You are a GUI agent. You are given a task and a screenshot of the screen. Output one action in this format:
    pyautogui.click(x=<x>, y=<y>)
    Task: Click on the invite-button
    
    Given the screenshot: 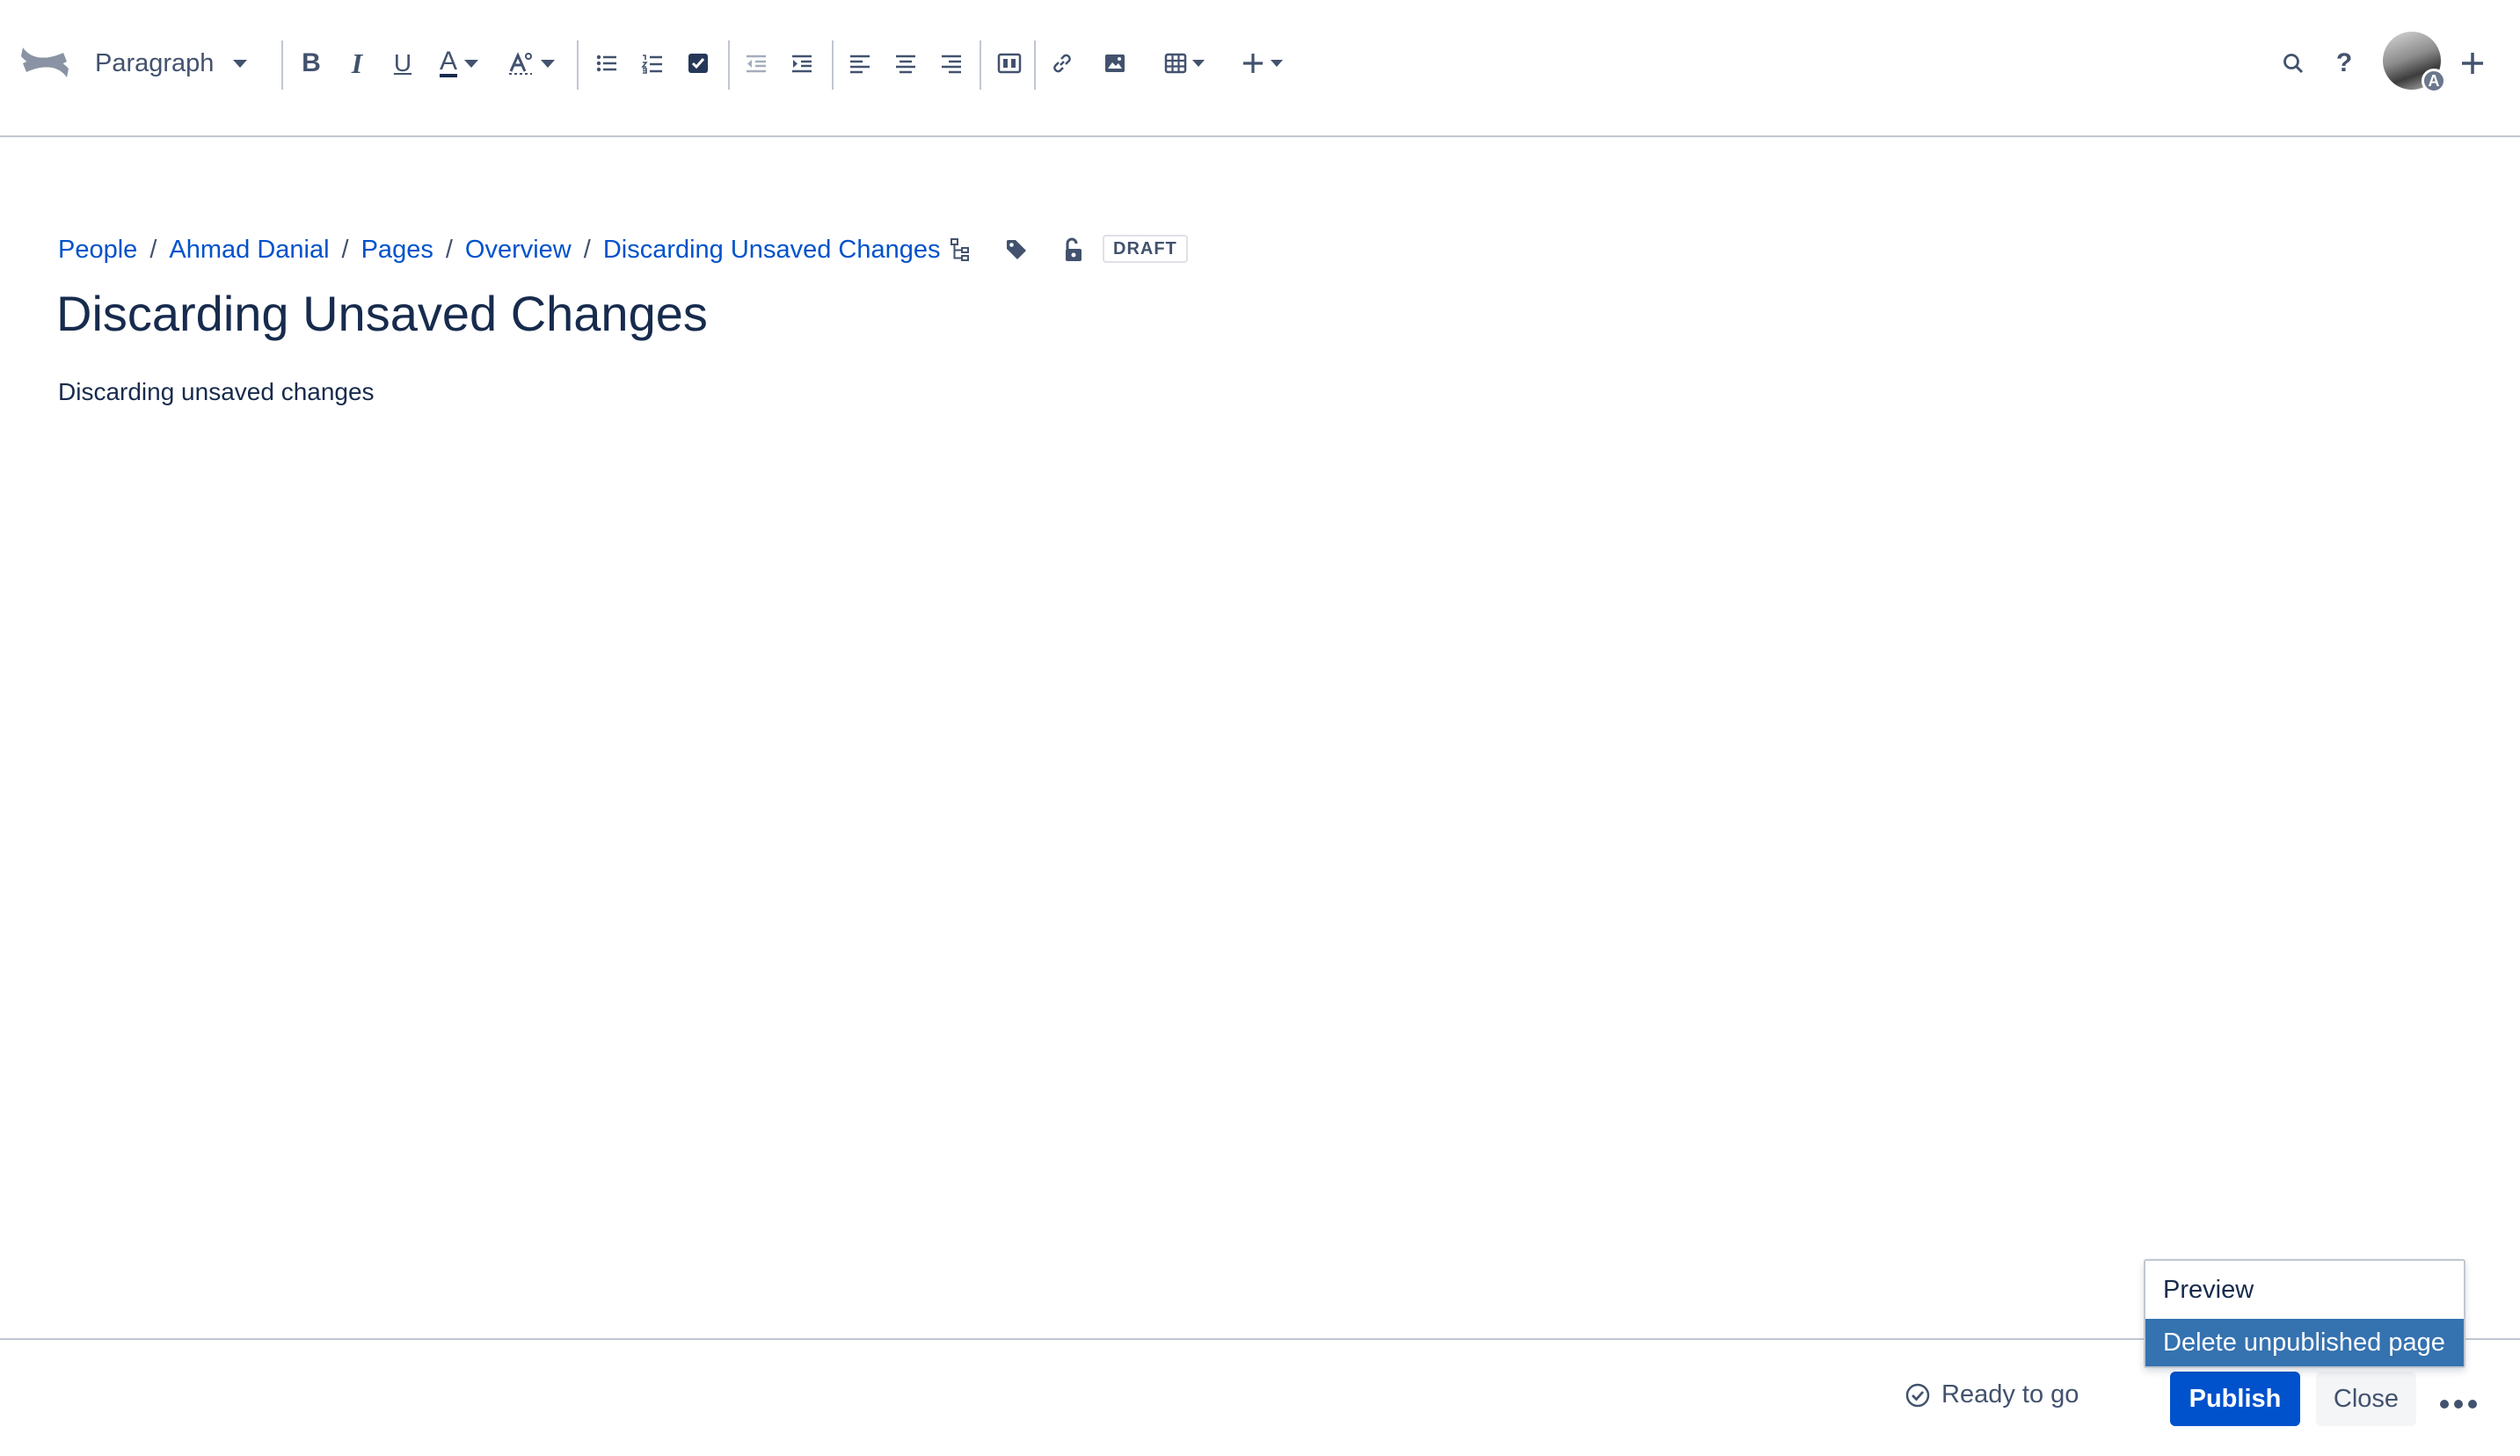 What is the action you would take?
    pyautogui.click(x=2472, y=63)
    